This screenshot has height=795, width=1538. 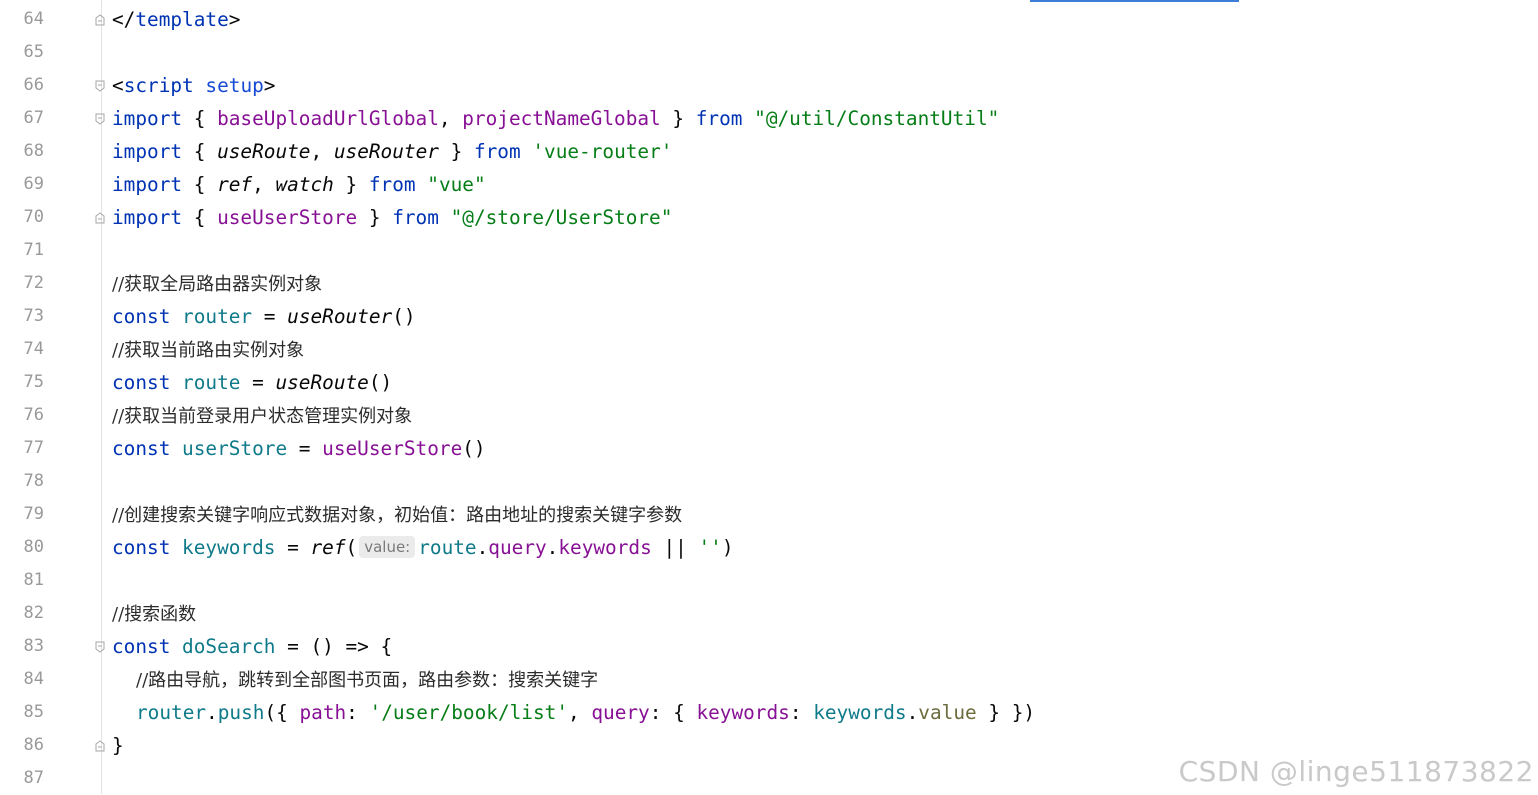 I want to click on token: push, so click(x=241, y=712).